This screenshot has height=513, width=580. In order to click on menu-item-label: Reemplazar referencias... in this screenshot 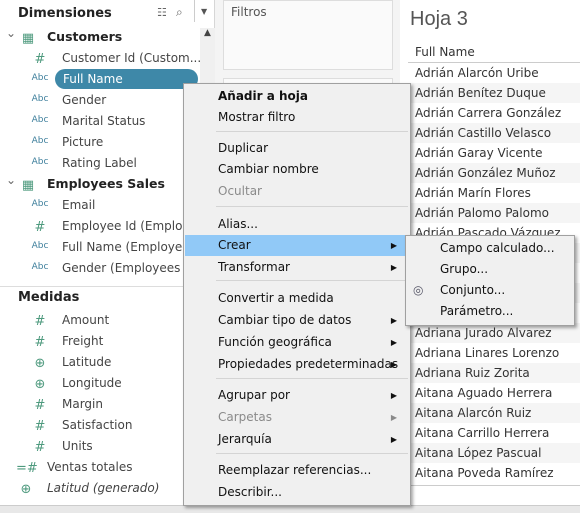, I will do `click(295, 470)`.